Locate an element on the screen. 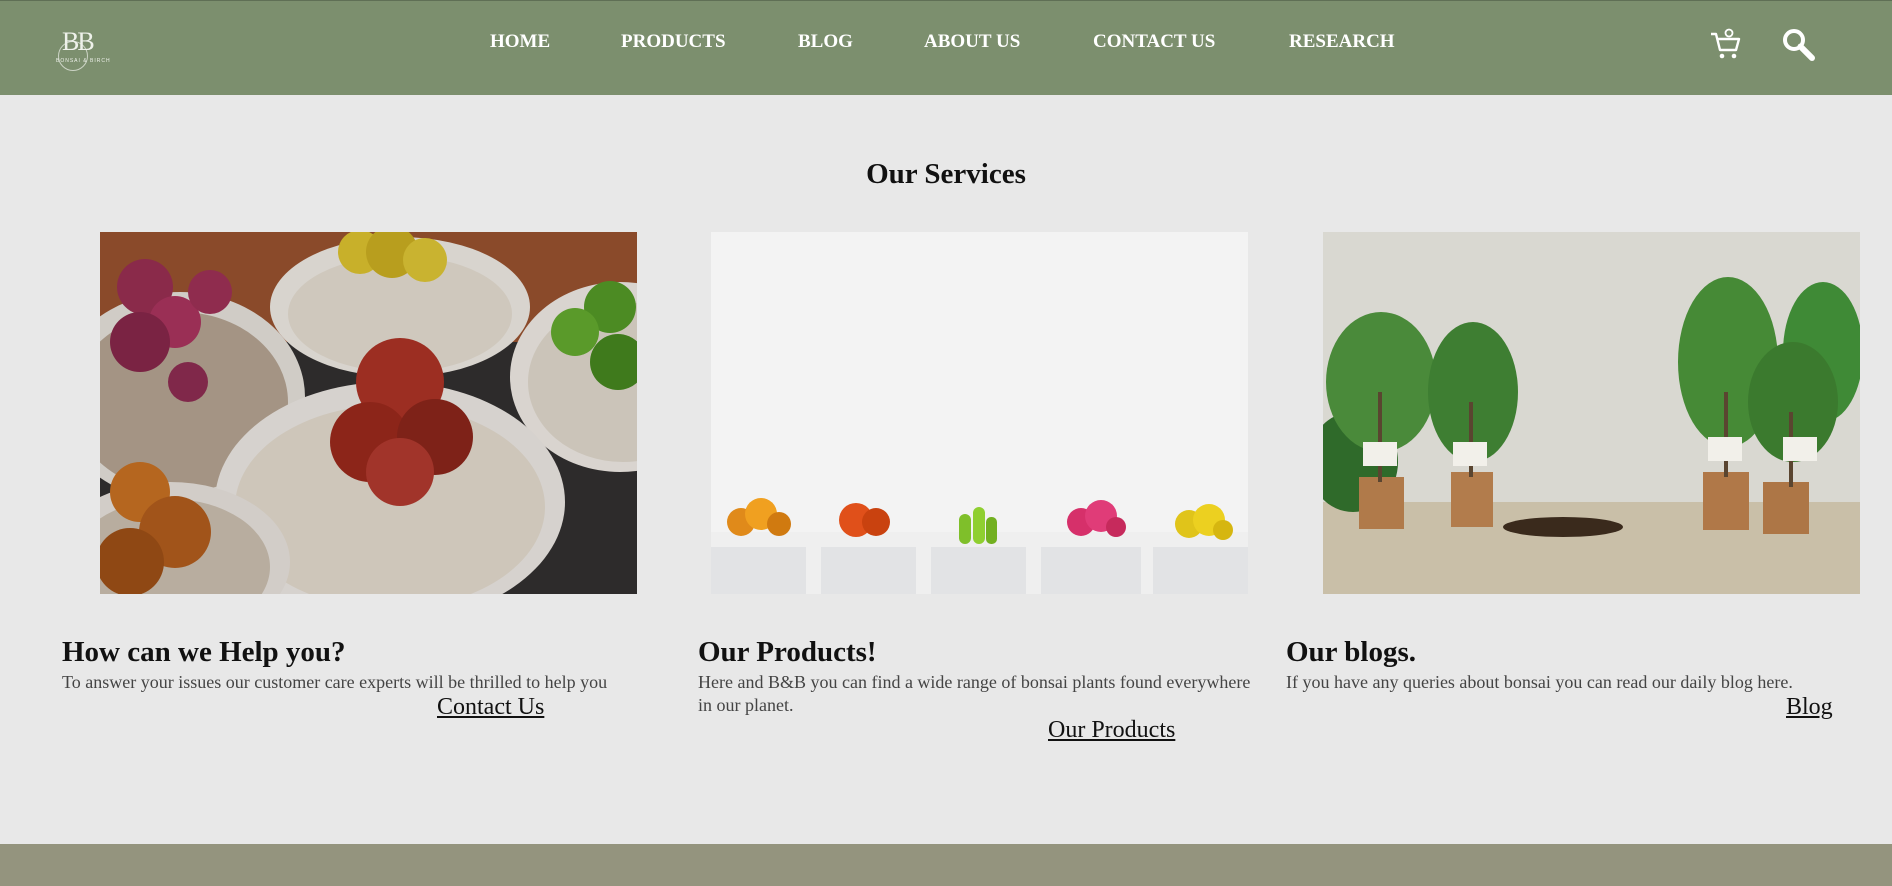 The image size is (1892, 886). card-heading-help: How can we Help you? is located at coordinates (204, 652).